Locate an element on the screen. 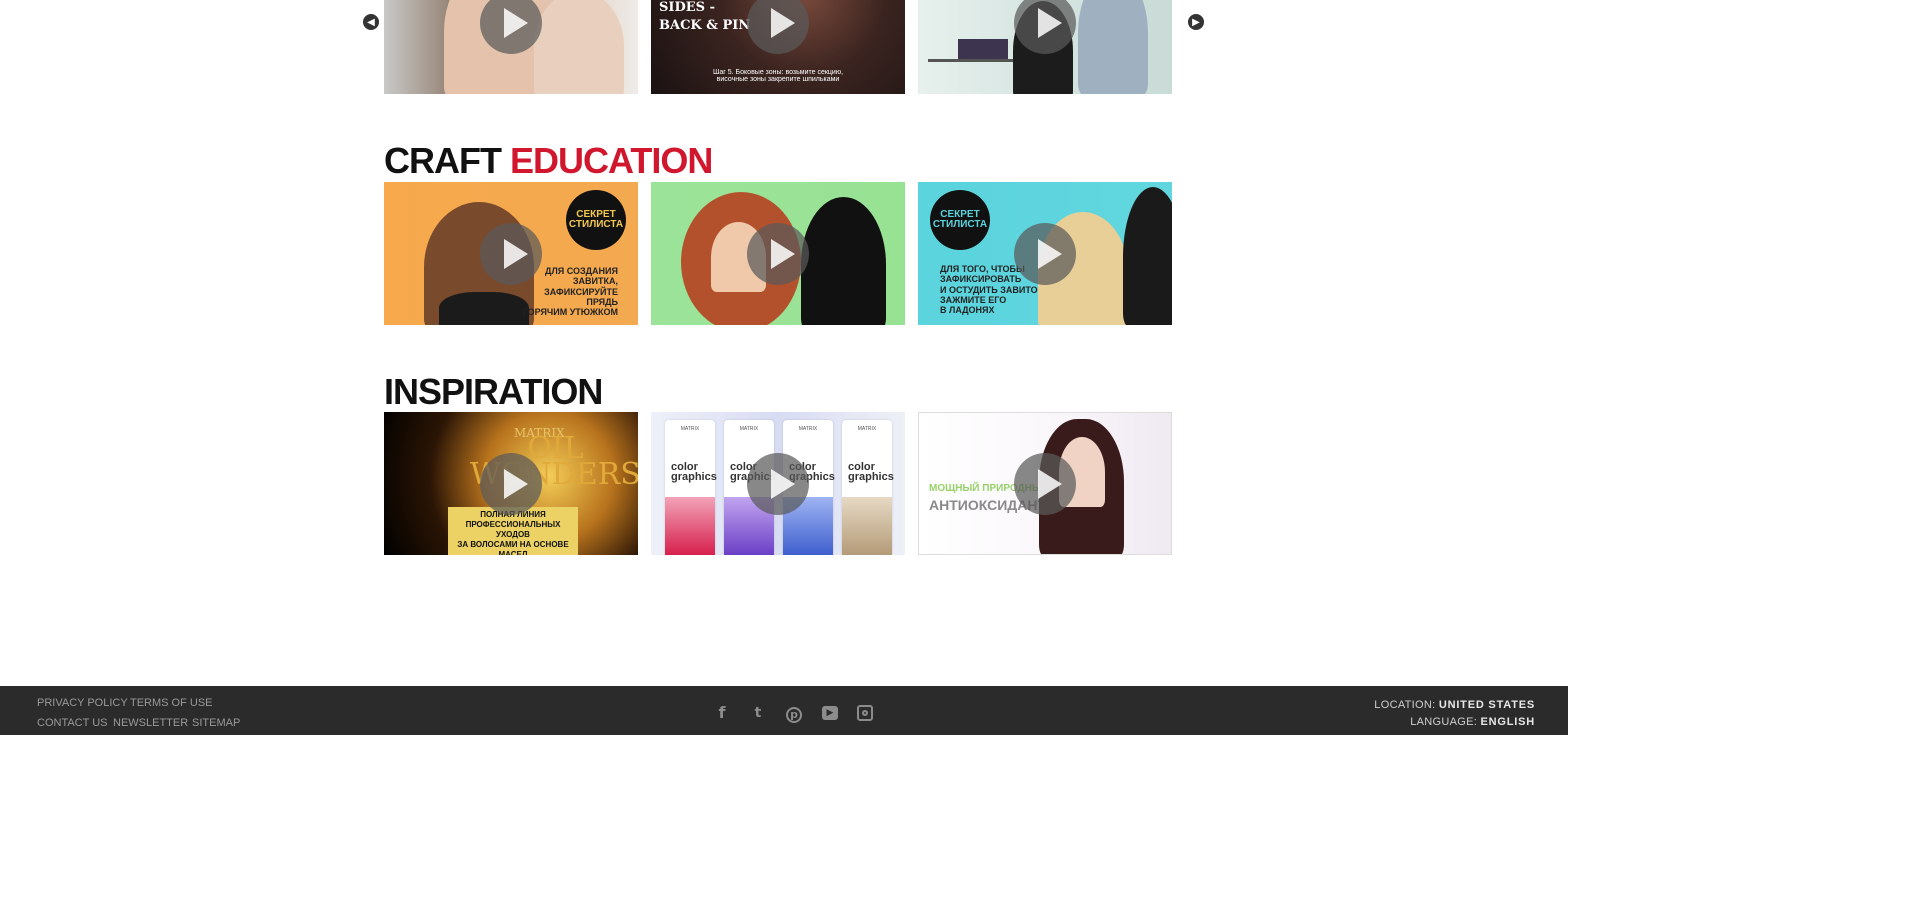 This screenshot has width=1920, height=900. section-title-craft-education: CRAFT EDUCATION is located at coordinates (548, 161).